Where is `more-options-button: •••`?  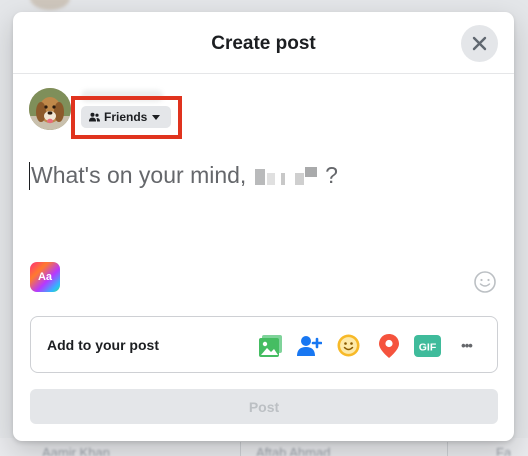 more-options-button: ••• is located at coordinates (466, 345).